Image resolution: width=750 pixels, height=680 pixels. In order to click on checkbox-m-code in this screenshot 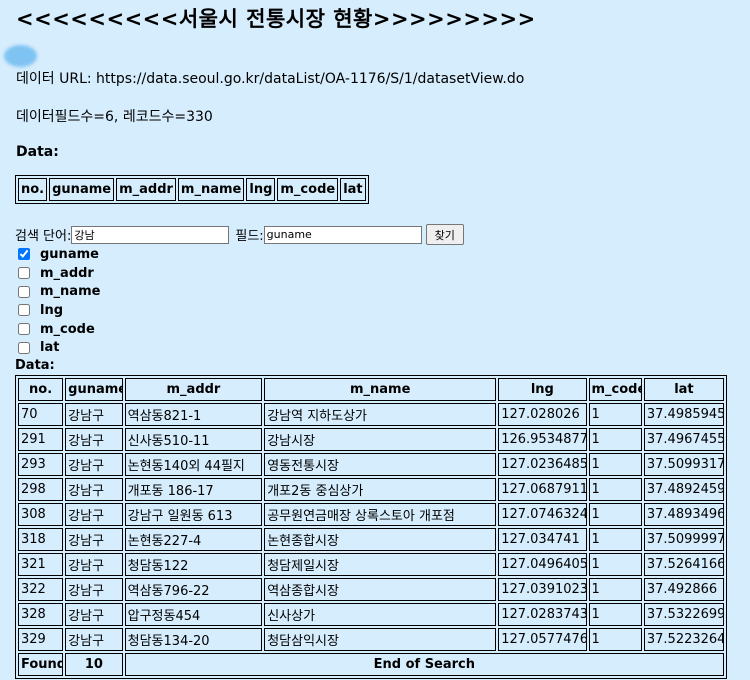, I will do `click(24, 329)`.